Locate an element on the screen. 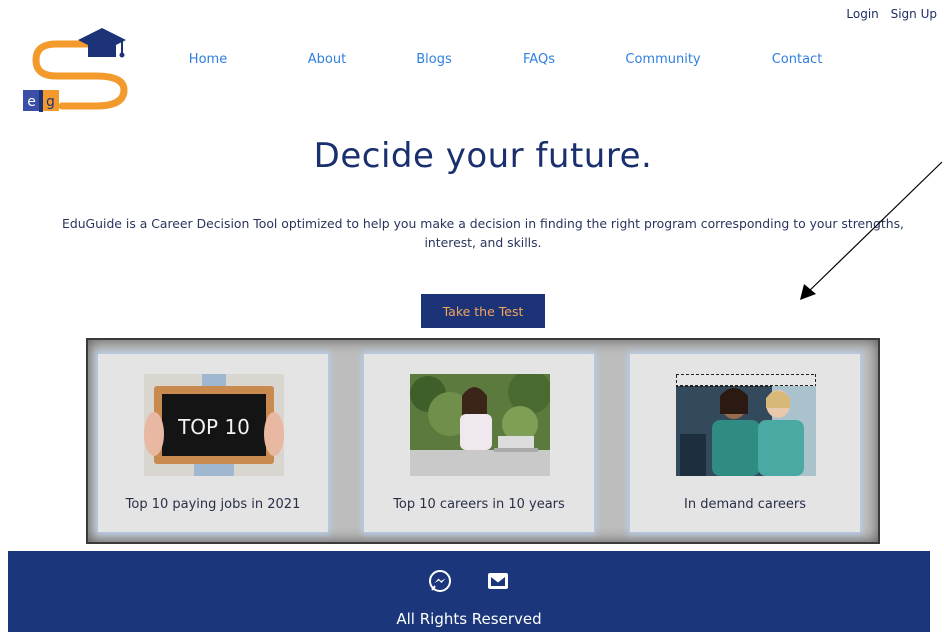 The width and height of the screenshot is (944, 632). login-link: Login is located at coordinates (862, 14).